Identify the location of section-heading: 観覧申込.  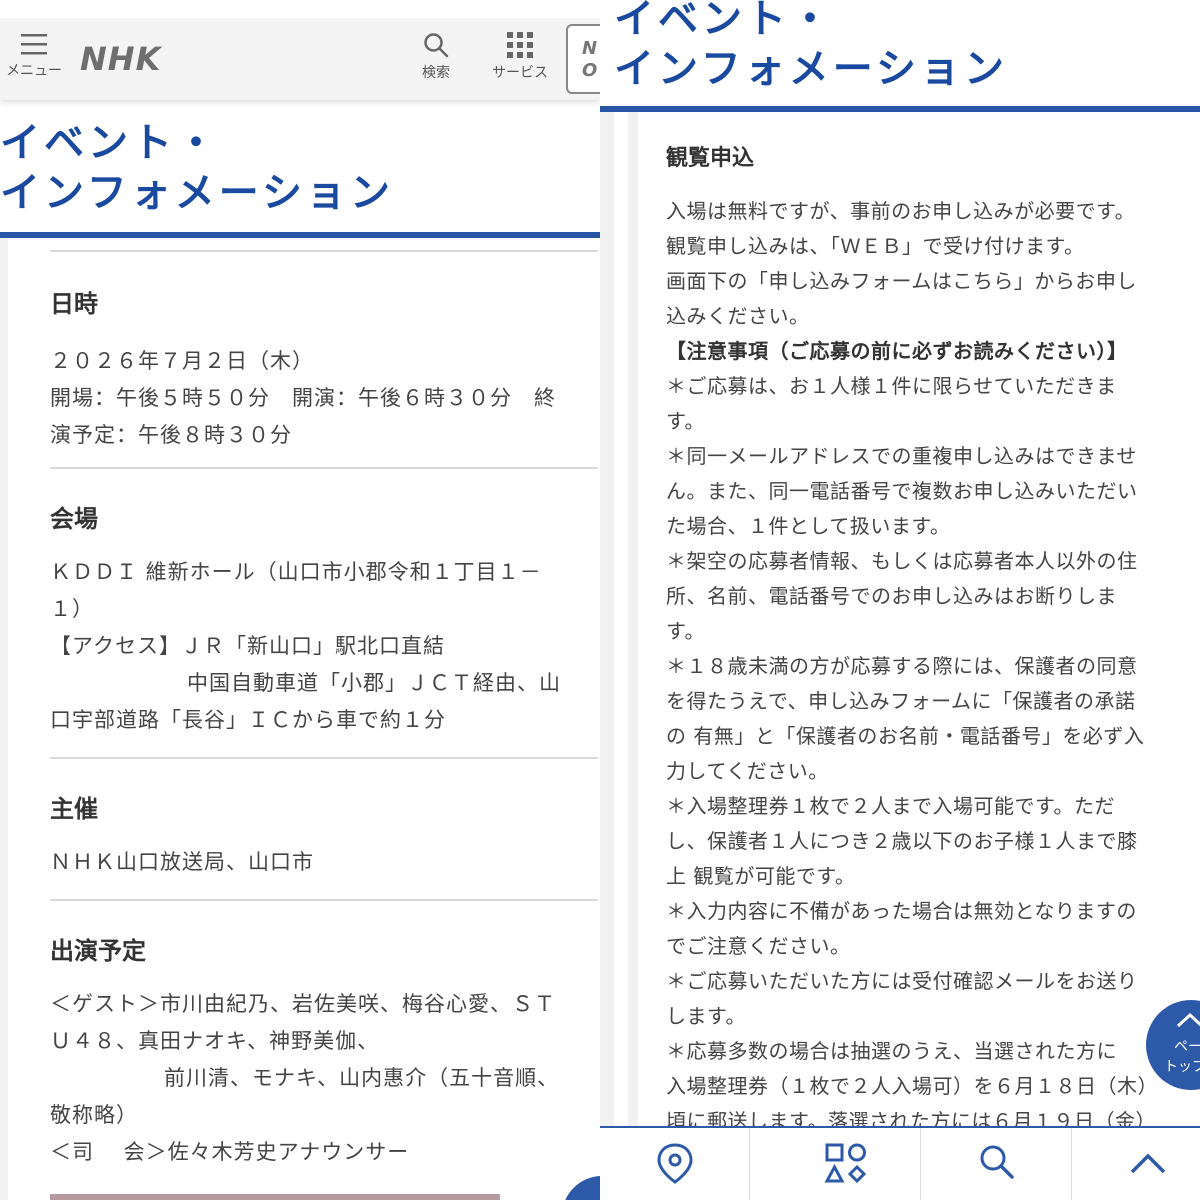
(710, 158).